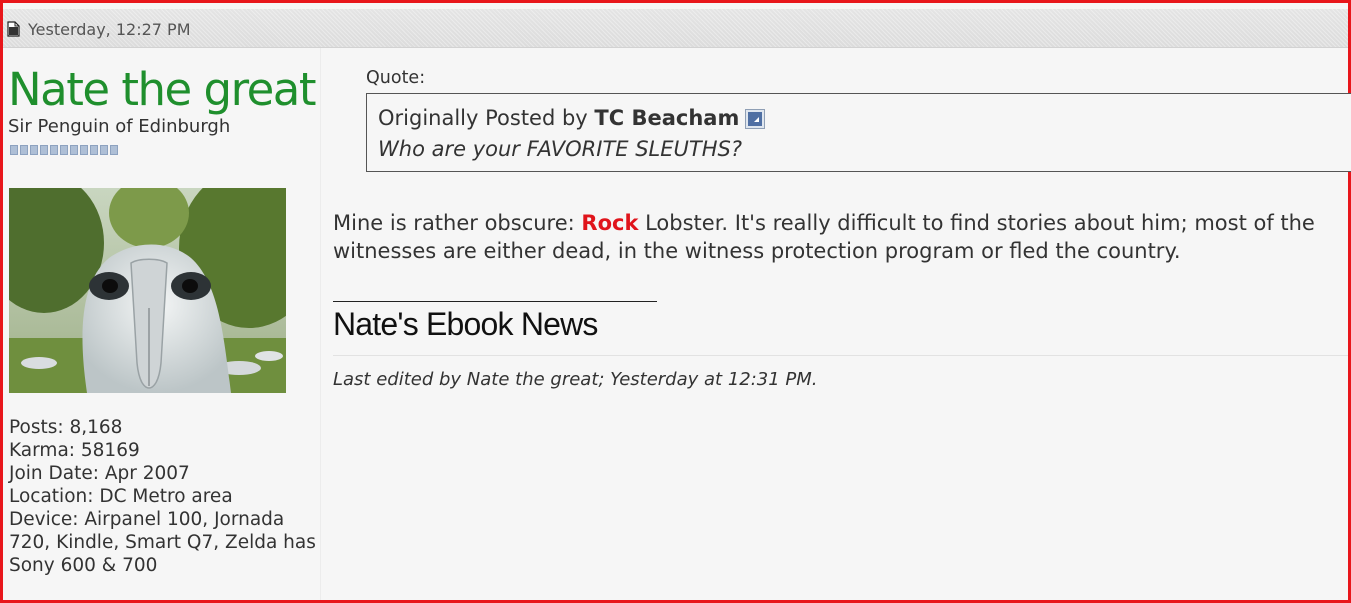  Describe the element at coordinates (162, 89) in the screenshot. I see `author-username-link: Nate the great` at that location.